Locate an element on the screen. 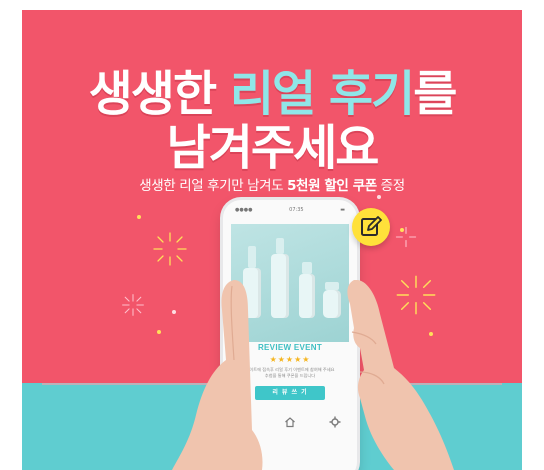 Image resolution: width=544 pixels, height=470 pixels. subheadline-text: 생생한 리얼 후기만 남겨도 is located at coordinates (213, 186).